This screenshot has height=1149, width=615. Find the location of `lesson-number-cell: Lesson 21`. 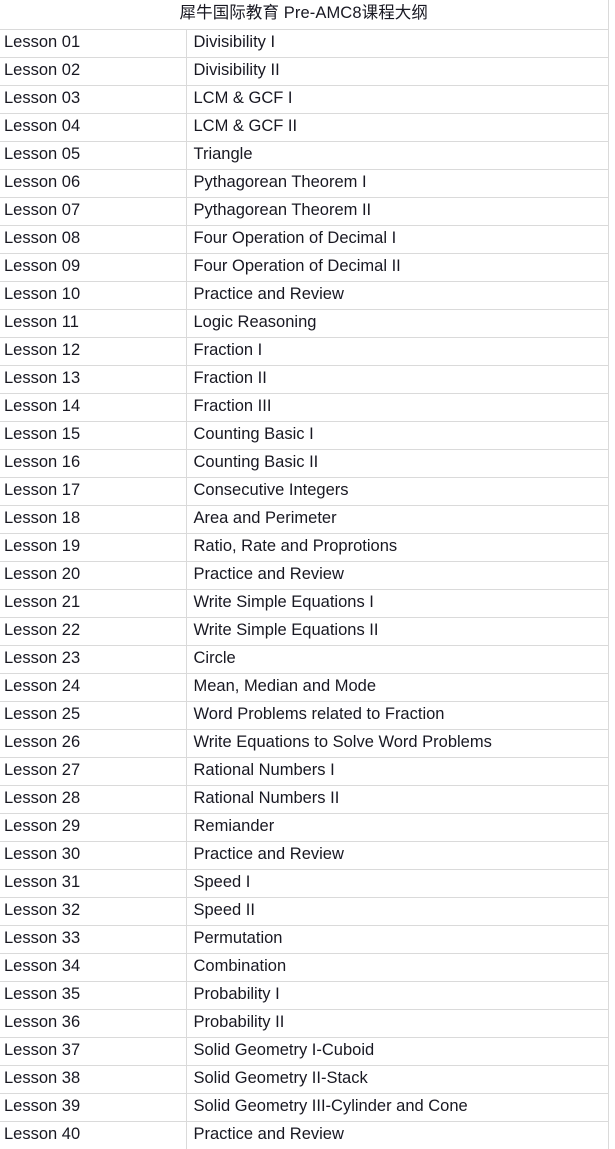

lesson-number-cell: Lesson 21 is located at coordinates (93, 603).